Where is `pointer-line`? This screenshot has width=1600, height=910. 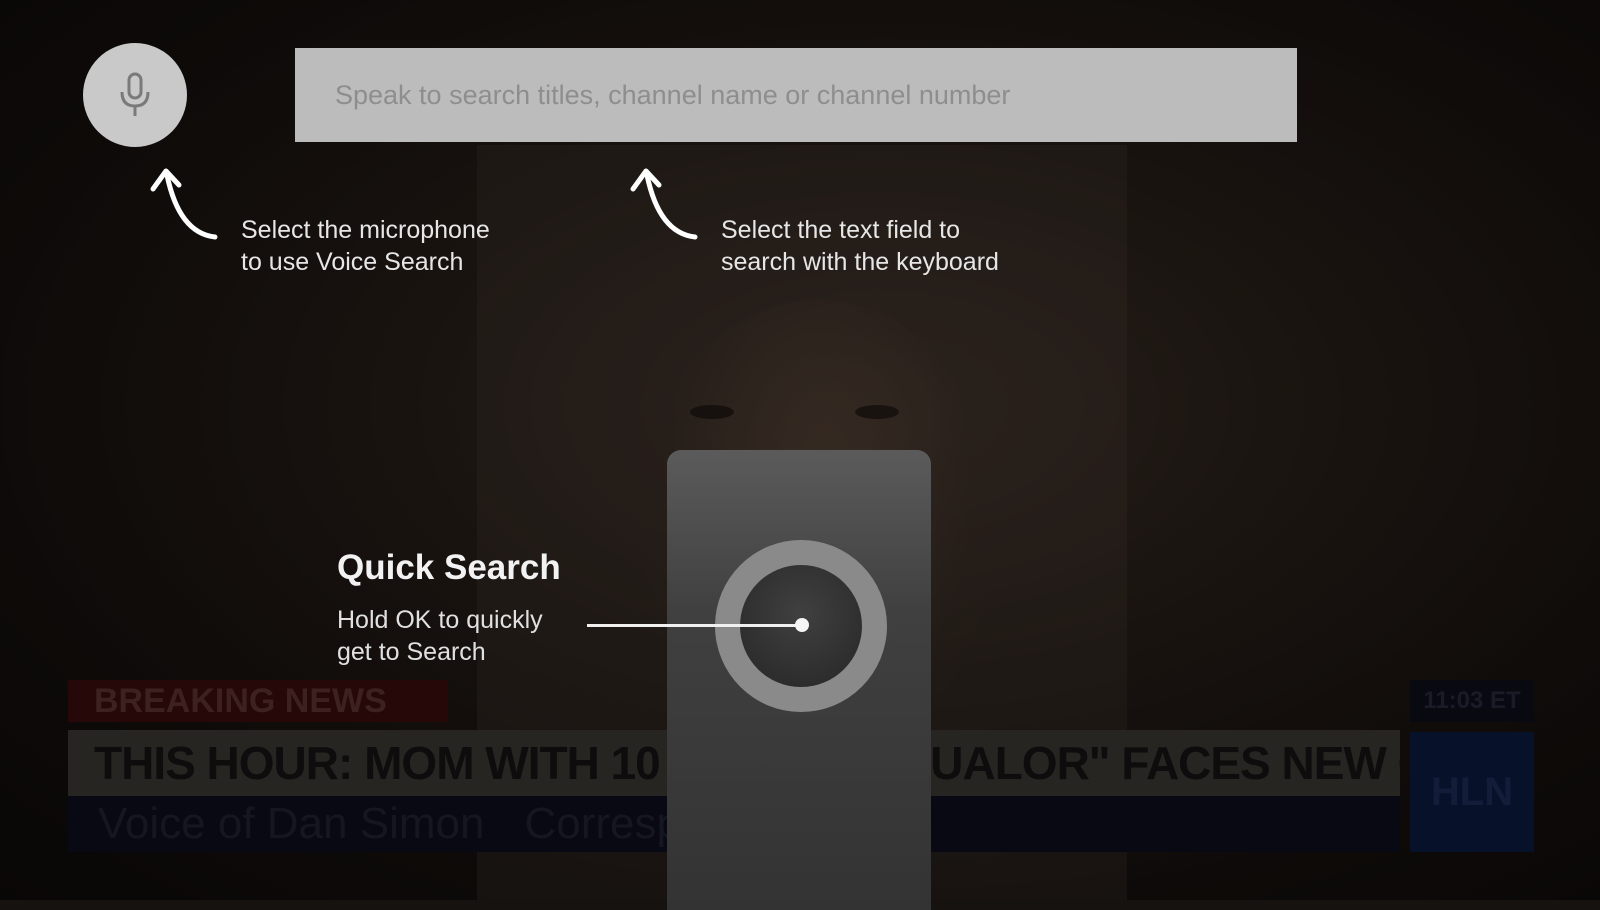
pointer-line is located at coordinates (693, 625).